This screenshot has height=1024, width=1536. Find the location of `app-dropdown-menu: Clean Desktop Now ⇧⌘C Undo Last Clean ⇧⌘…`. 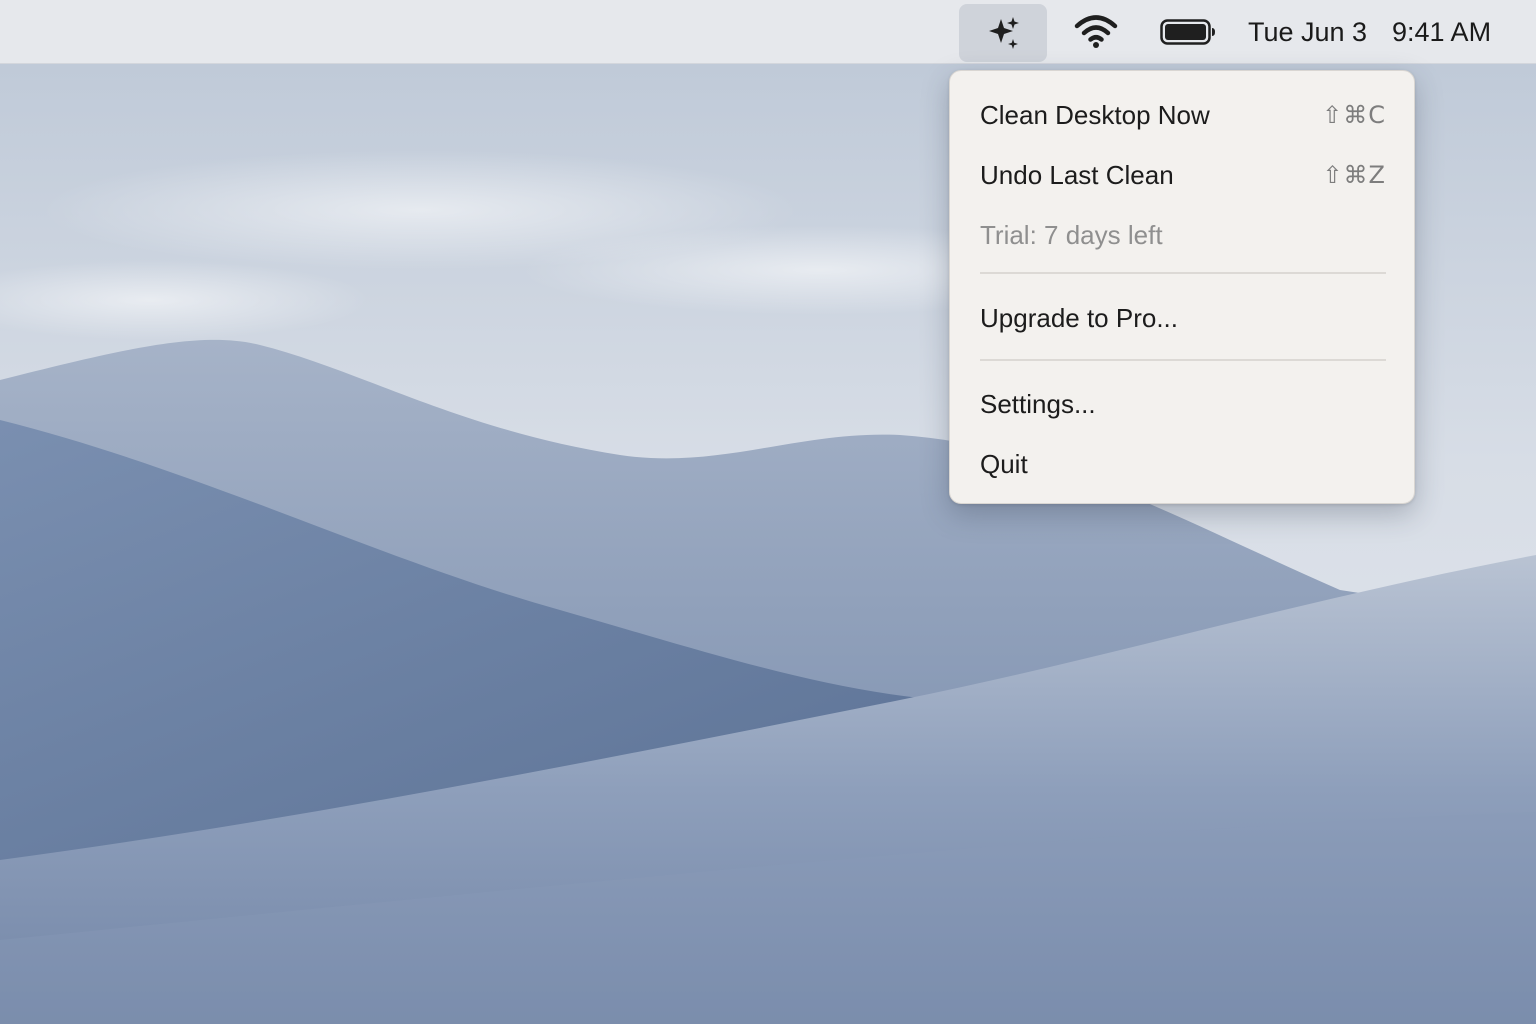

app-dropdown-menu: Clean Desktop Now ⇧⌘C Undo Last Clean ⇧⌘… is located at coordinates (1182, 287).